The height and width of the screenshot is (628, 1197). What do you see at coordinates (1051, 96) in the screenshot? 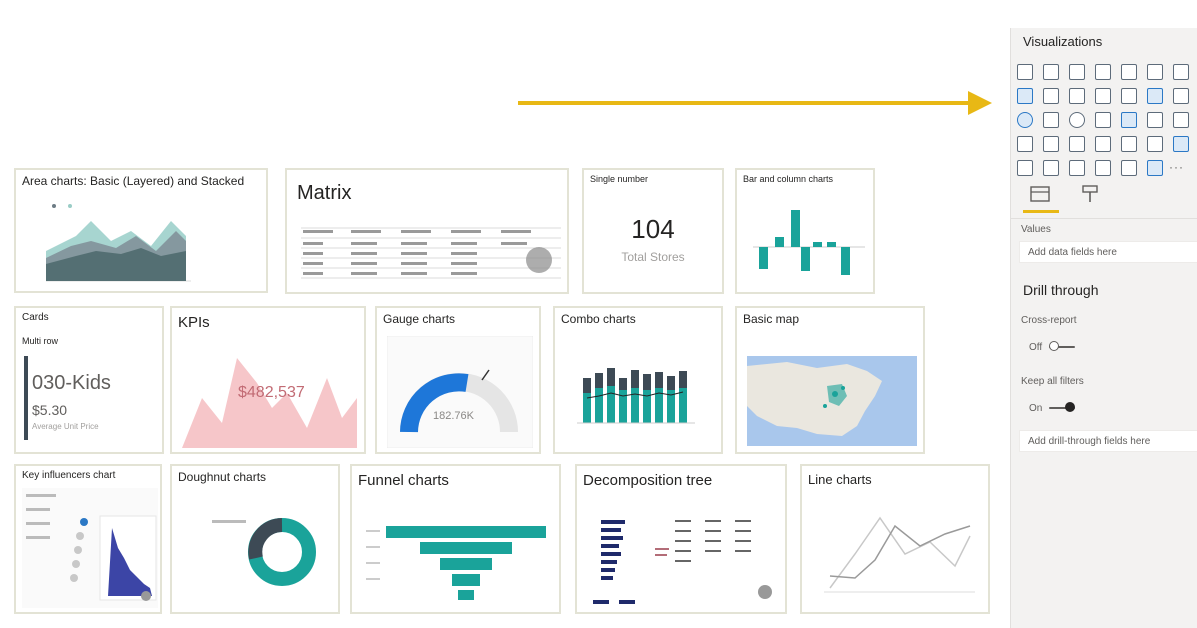
I see `stacked-area-chart-icon` at bounding box center [1051, 96].